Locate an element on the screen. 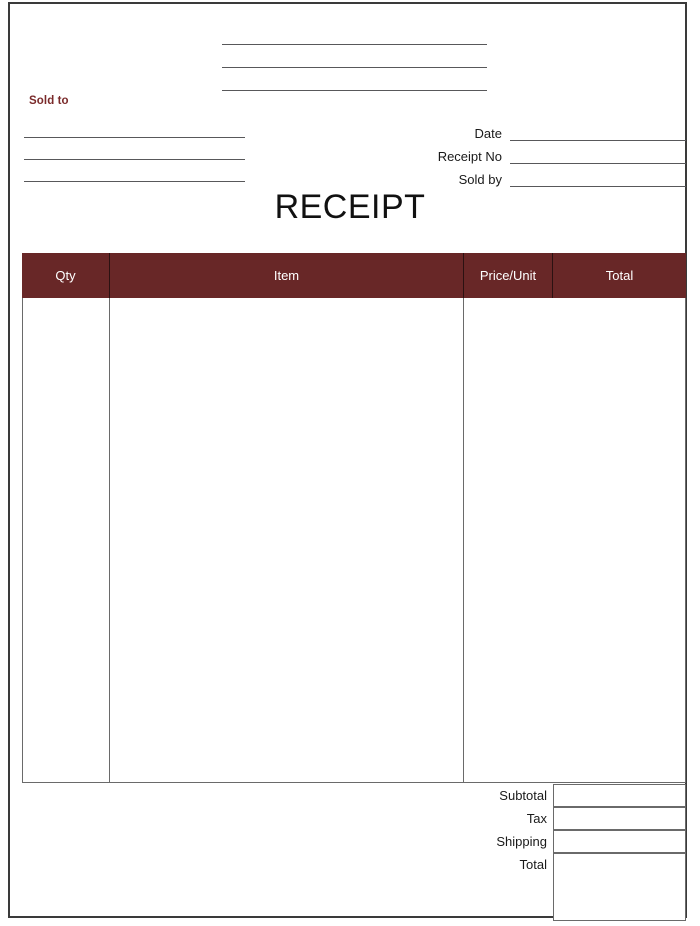 The image size is (700, 926). totals-row-shipping: Shipping is located at coordinates (564, 841).